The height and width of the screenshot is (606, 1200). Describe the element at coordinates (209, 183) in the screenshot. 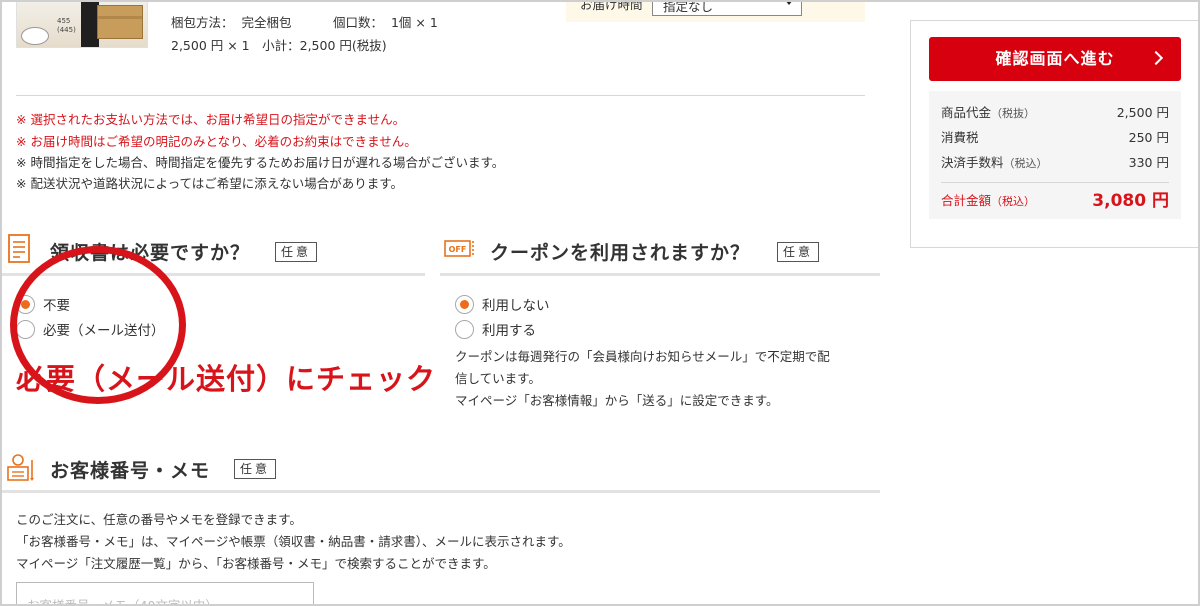

I see `note-item: ※ 配送状況や道路状況によってはご希望に添えない場合があります。` at that location.